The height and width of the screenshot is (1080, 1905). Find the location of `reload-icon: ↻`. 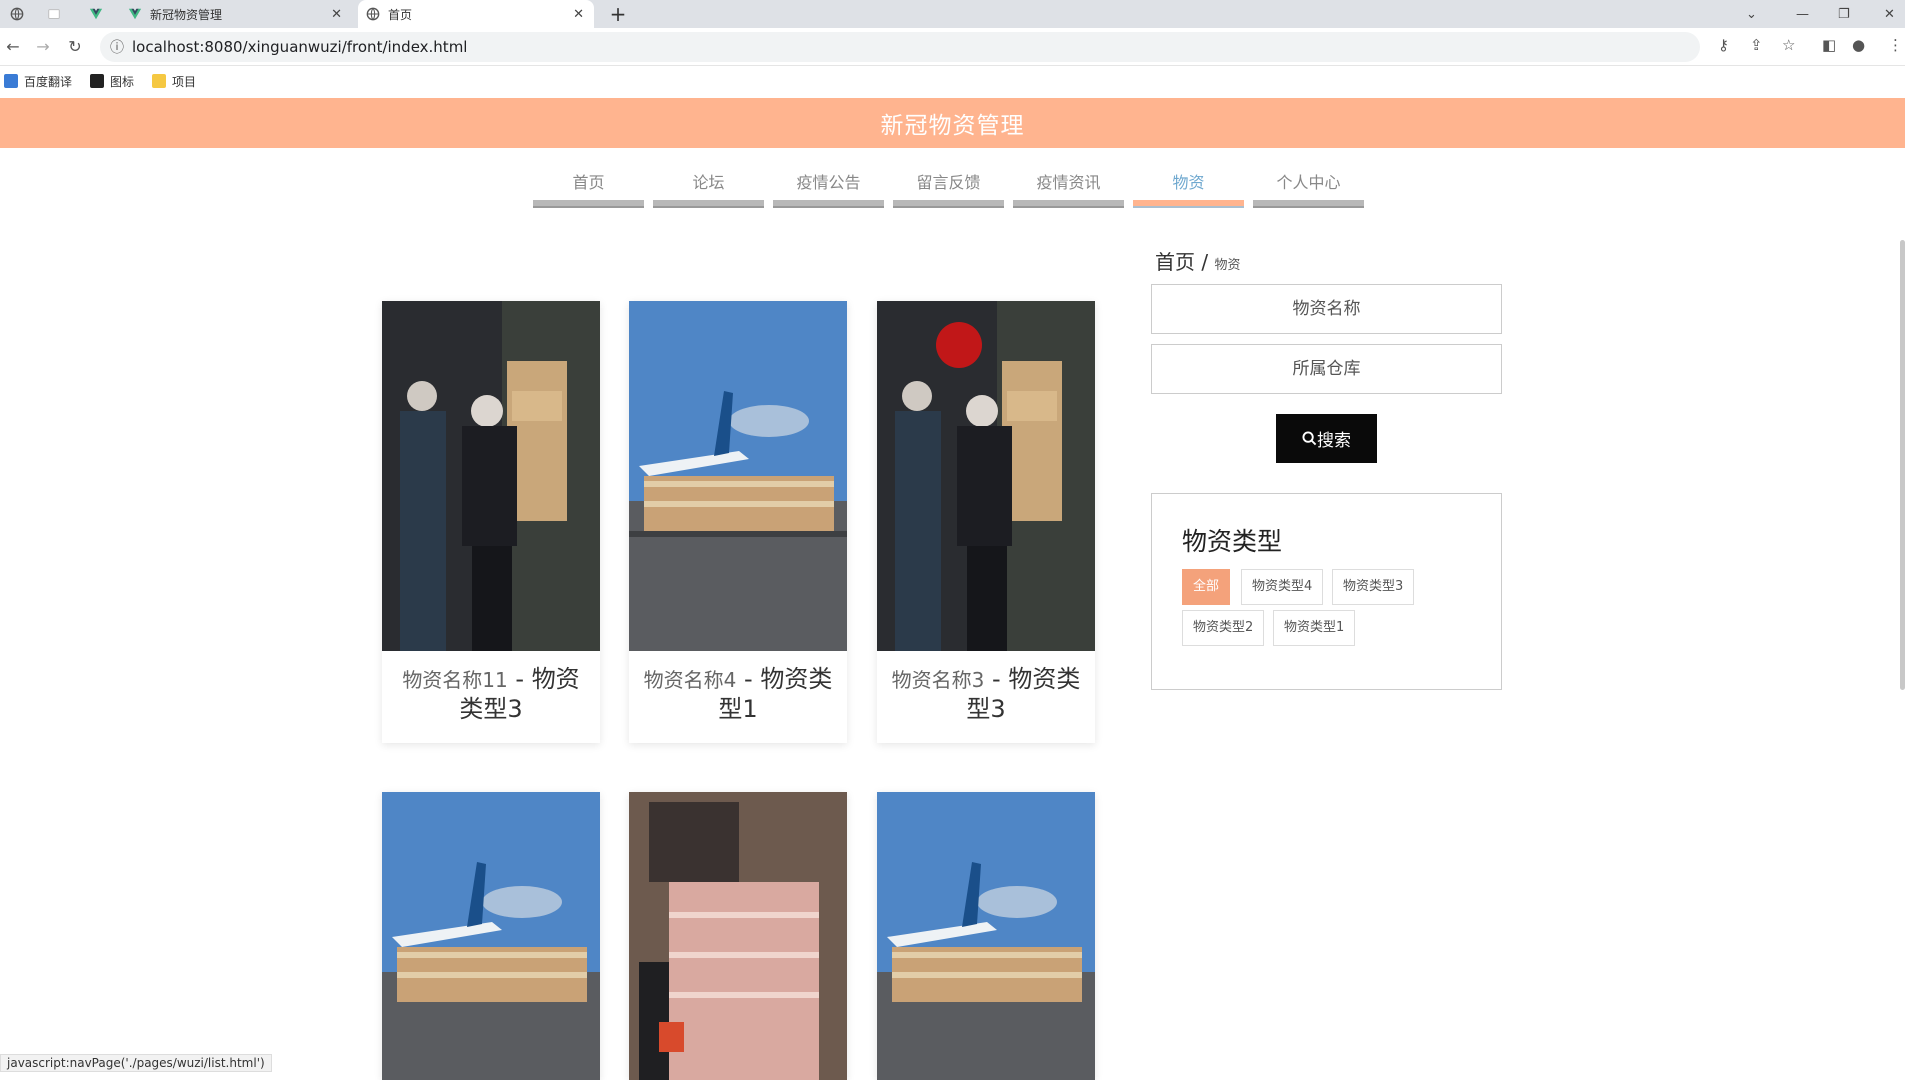

reload-icon: ↻ is located at coordinates (75, 47).